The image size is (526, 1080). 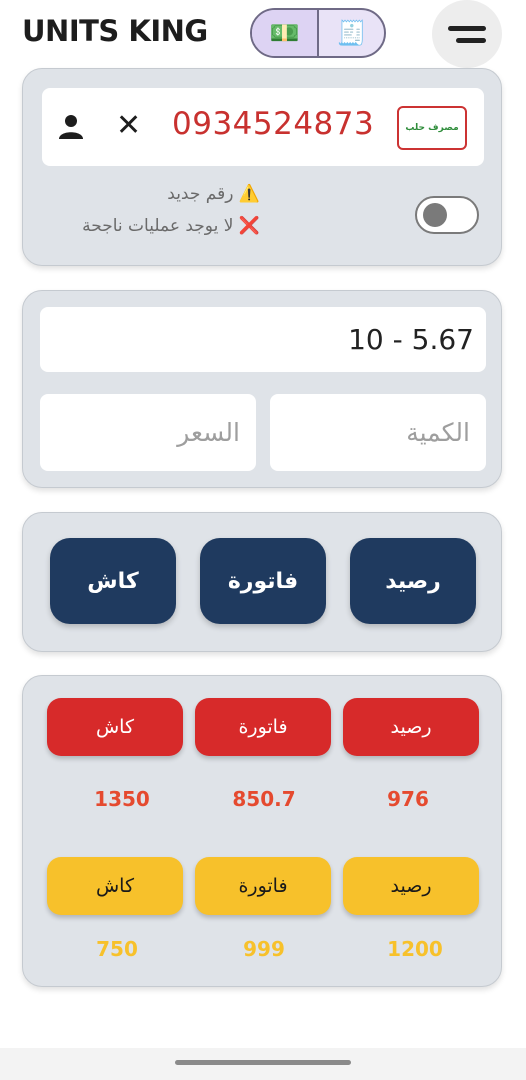 What do you see at coordinates (113, 581) in the screenshot?
I see `cash-button: كاش` at bounding box center [113, 581].